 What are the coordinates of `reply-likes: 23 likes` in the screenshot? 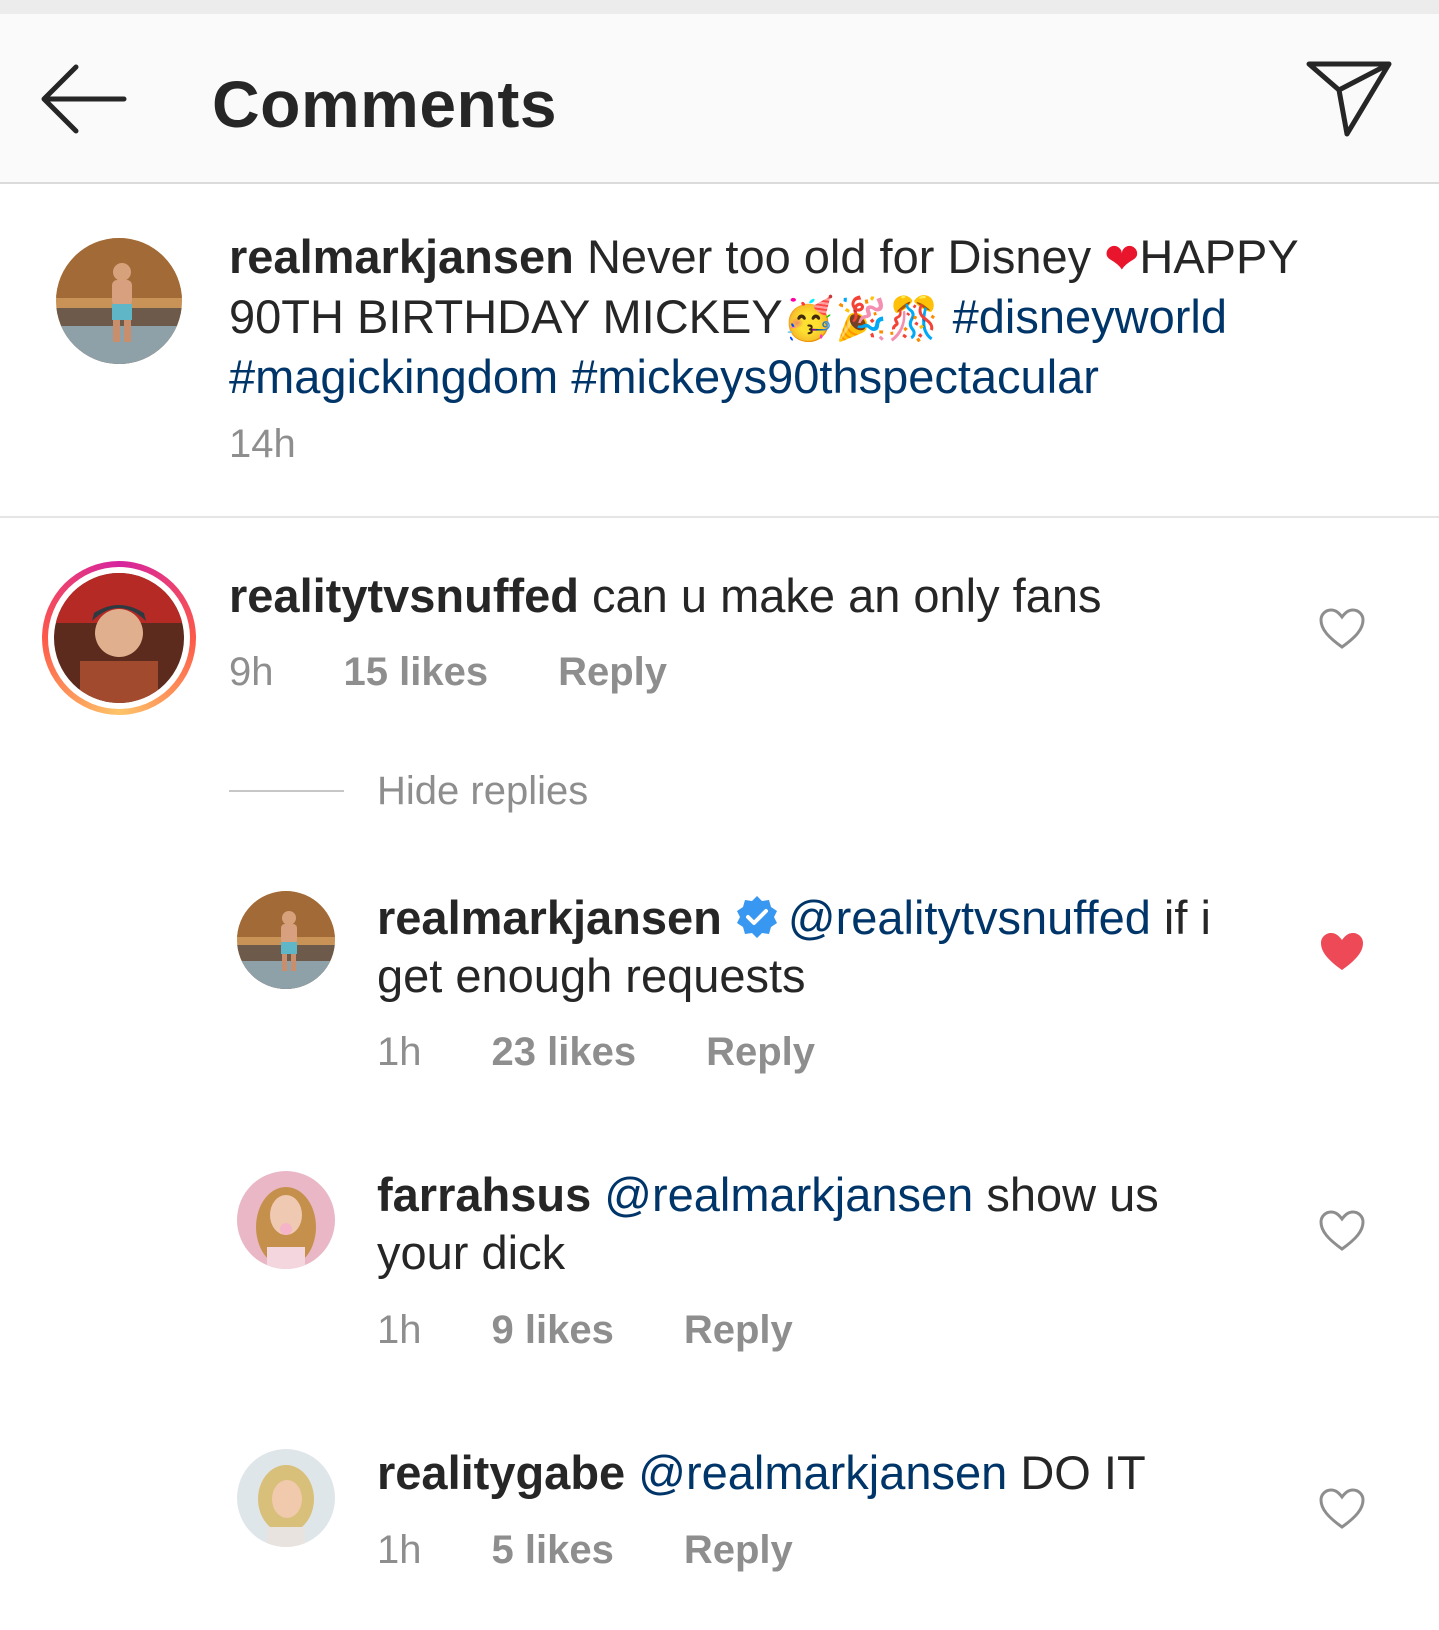 It's located at (564, 1052).